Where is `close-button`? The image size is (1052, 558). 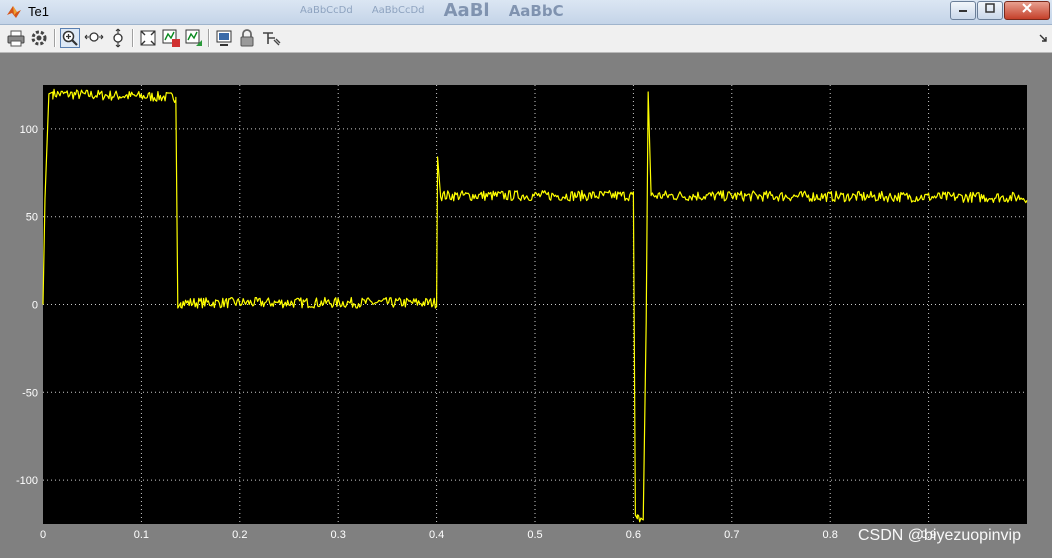
close-button is located at coordinates (1027, 10).